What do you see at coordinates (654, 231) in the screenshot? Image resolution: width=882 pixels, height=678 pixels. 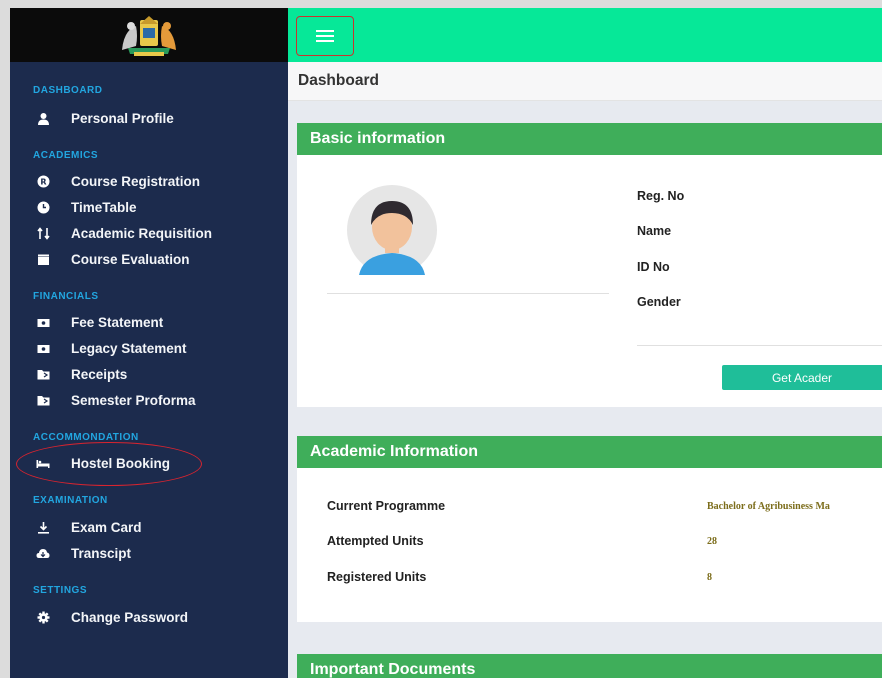 I see `name-label: Name` at bounding box center [654, 231].